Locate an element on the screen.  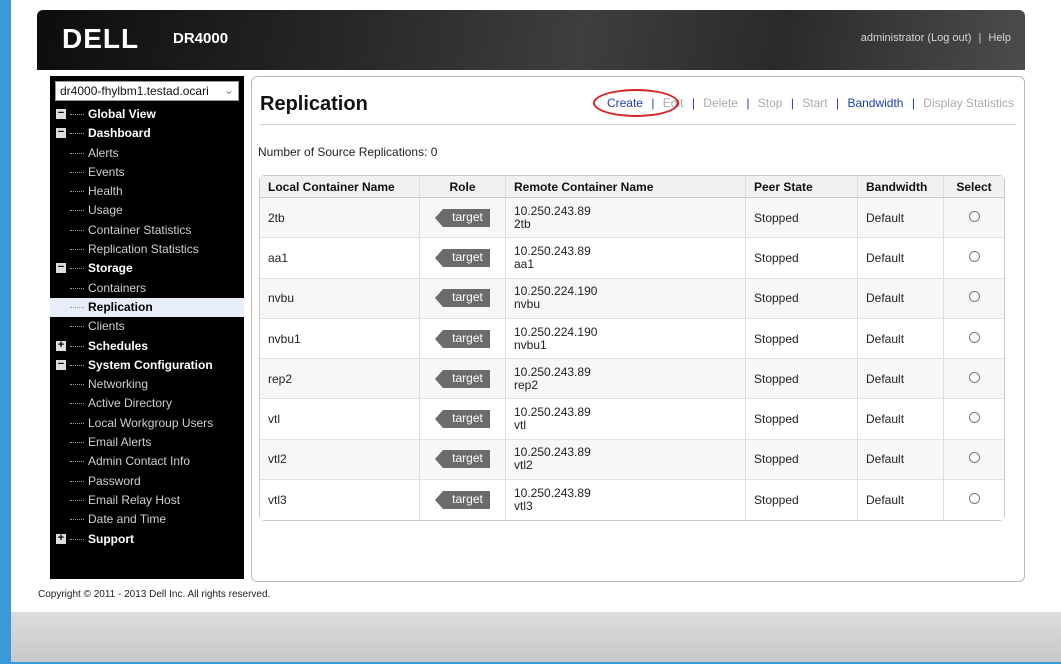
sidebar-item-dashboard: − Dashboard is located at coordinates (147, 133).